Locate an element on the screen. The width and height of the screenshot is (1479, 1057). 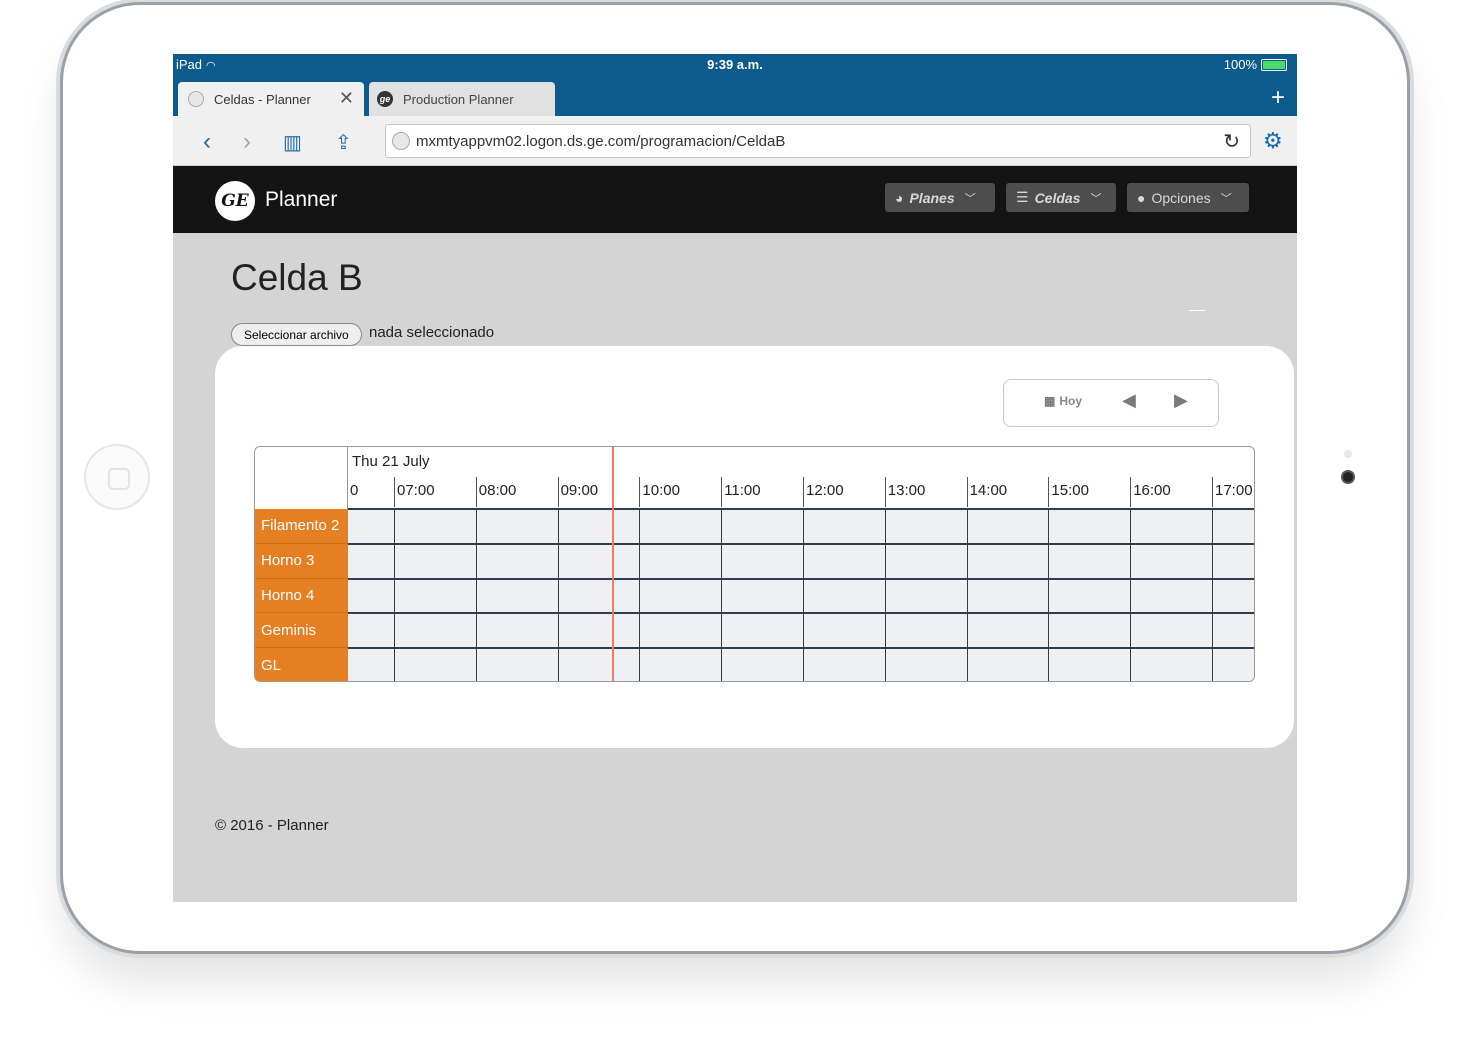
resource-label: Filamento 2 is located at coordinates (301, 526).